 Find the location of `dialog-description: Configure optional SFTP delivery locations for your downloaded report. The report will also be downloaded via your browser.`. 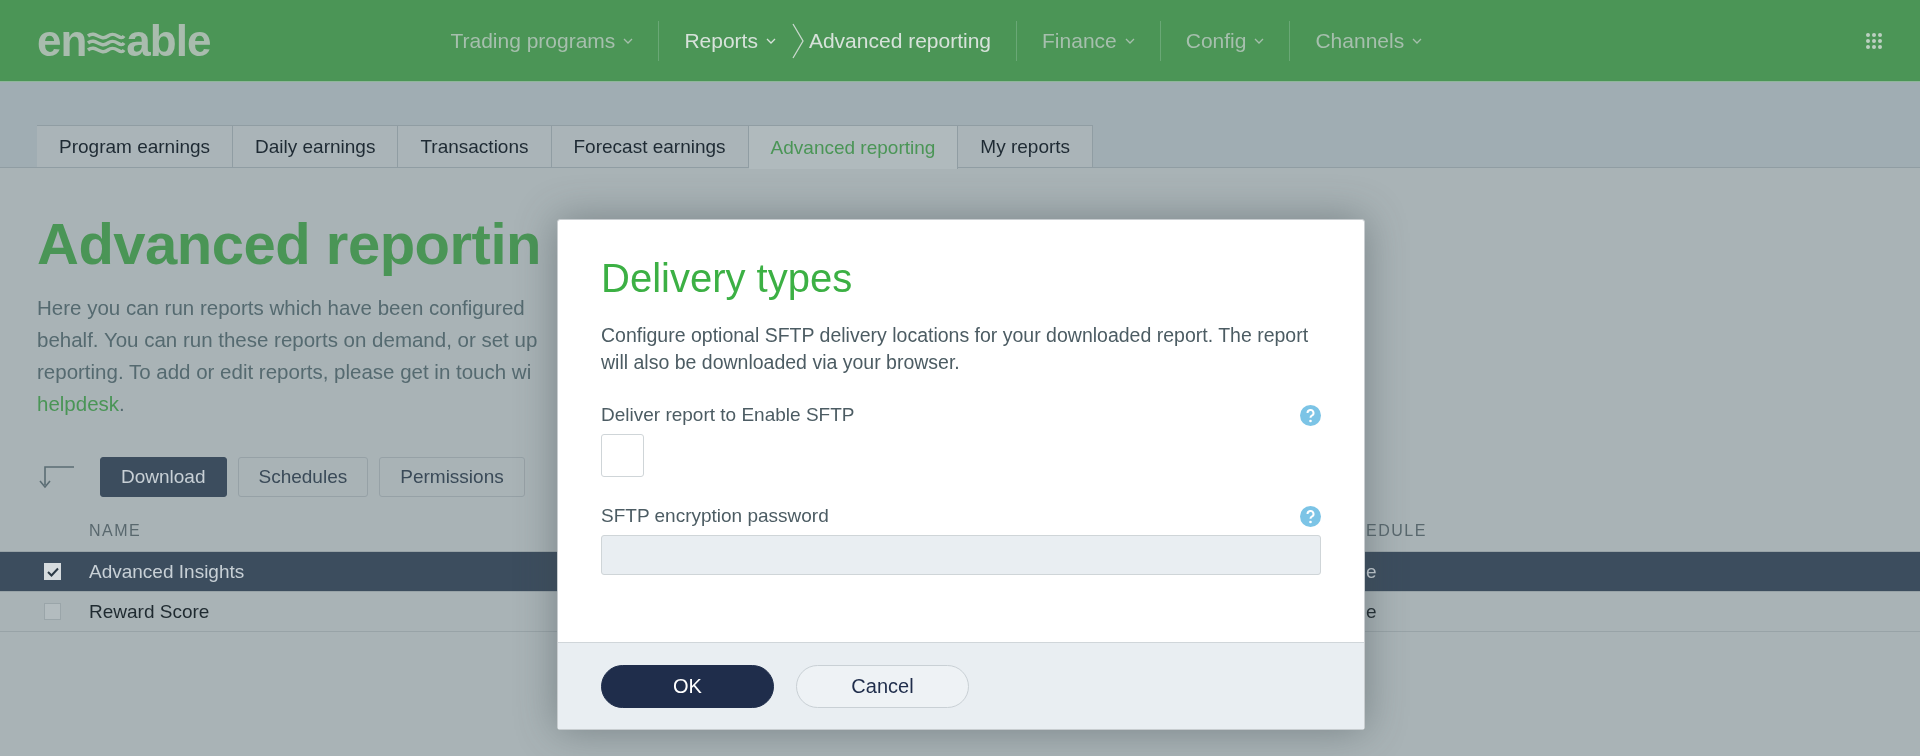

dialog-description: Configure optional SFTP delivery locations for your downloaded report. The report will also be downloaded via your browser. is located at coordinates (955, 349).